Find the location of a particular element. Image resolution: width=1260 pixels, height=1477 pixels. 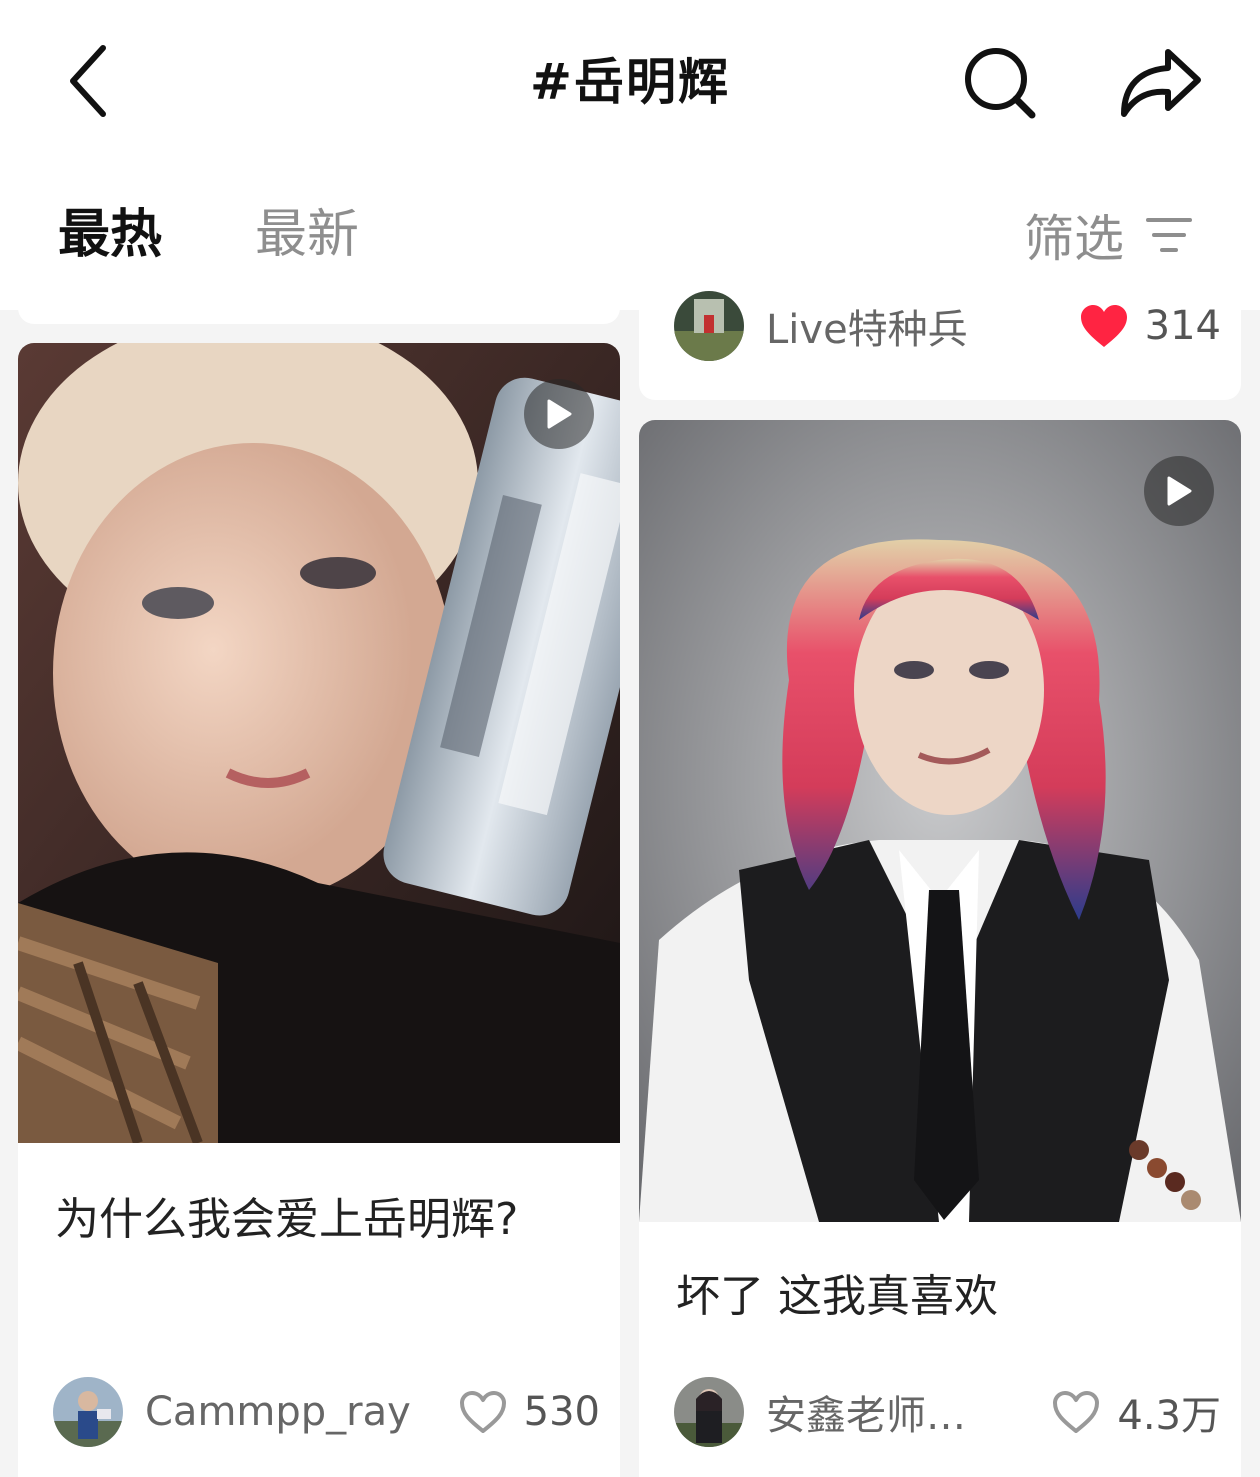

card-title: 为什么我会爱上岳明辉? is located at coordinates (325, 1220).